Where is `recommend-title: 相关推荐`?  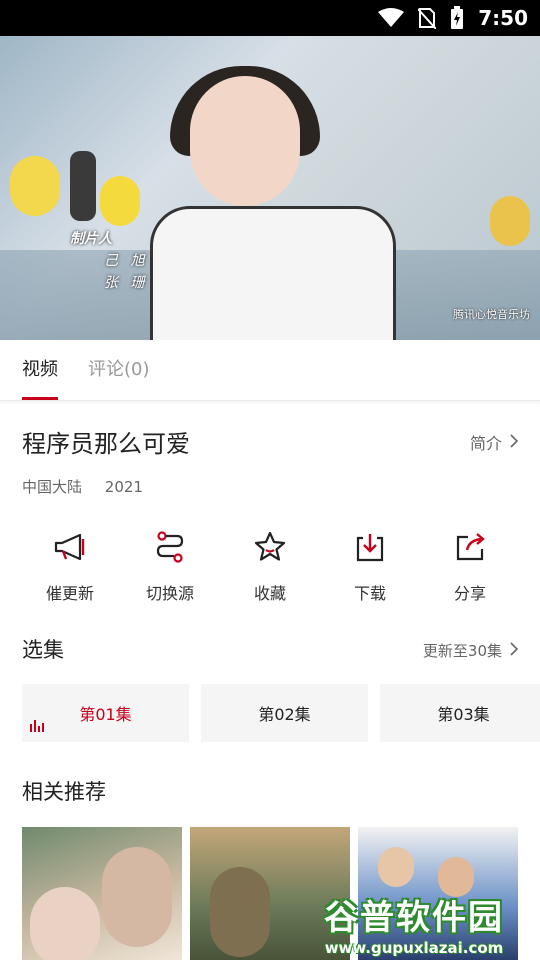 recommend-title: 相关推荐 is located at coordinates (64, 792).